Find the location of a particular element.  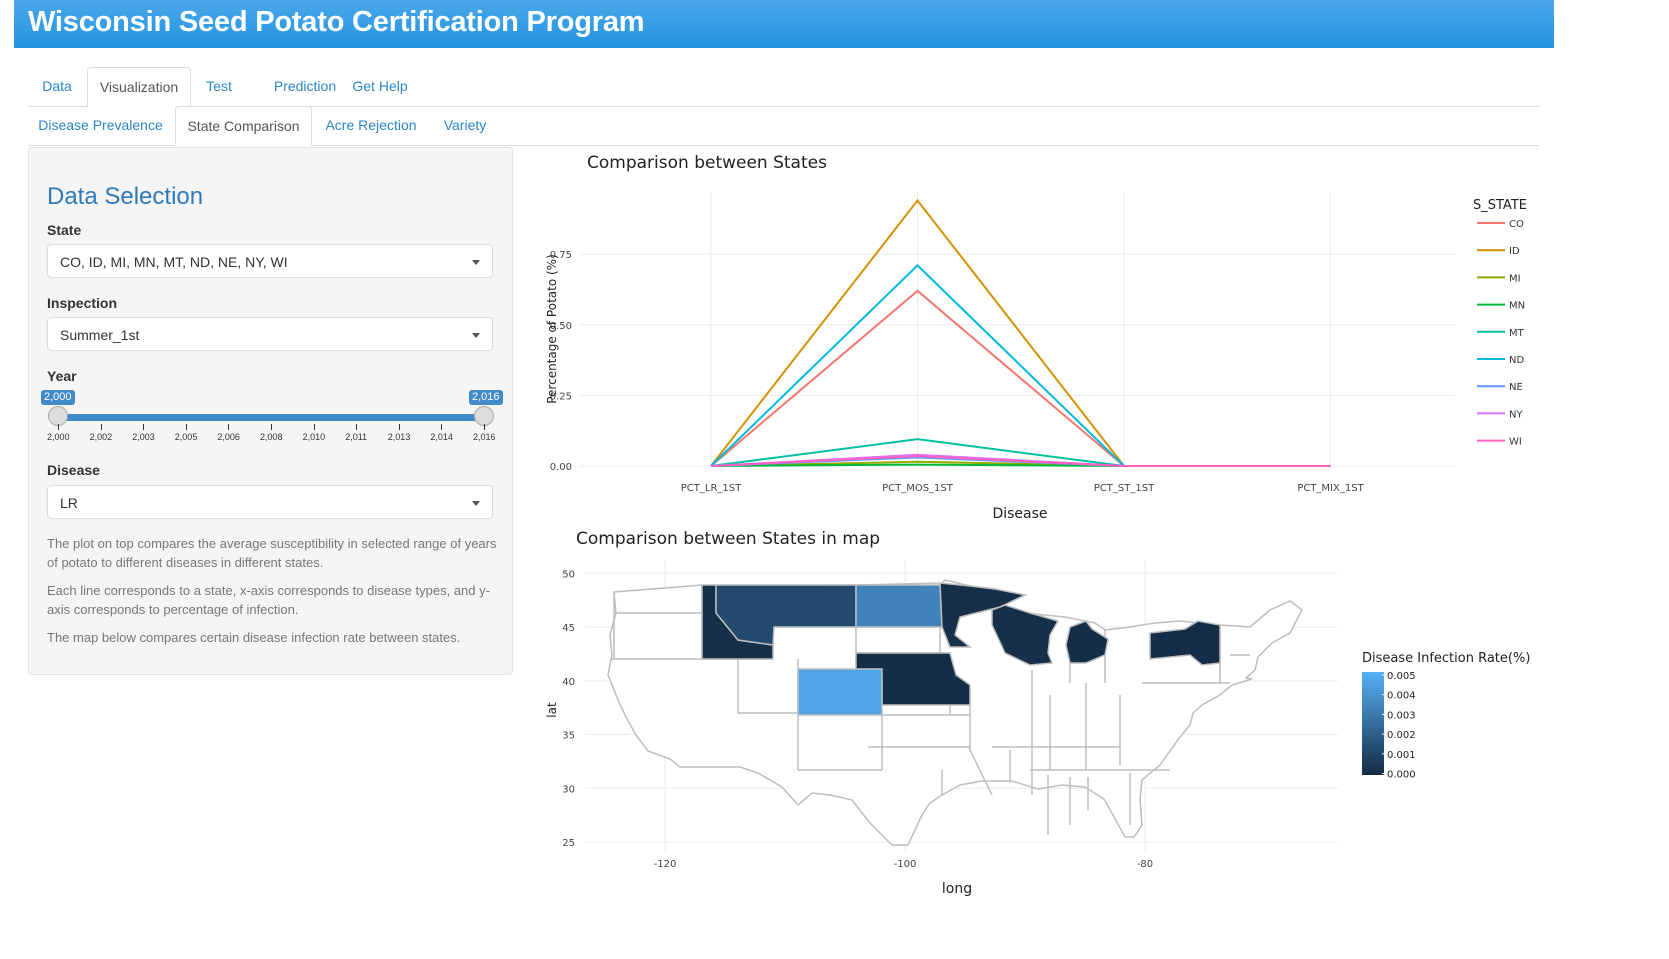

state-nd is located at coordinates (899, 606).